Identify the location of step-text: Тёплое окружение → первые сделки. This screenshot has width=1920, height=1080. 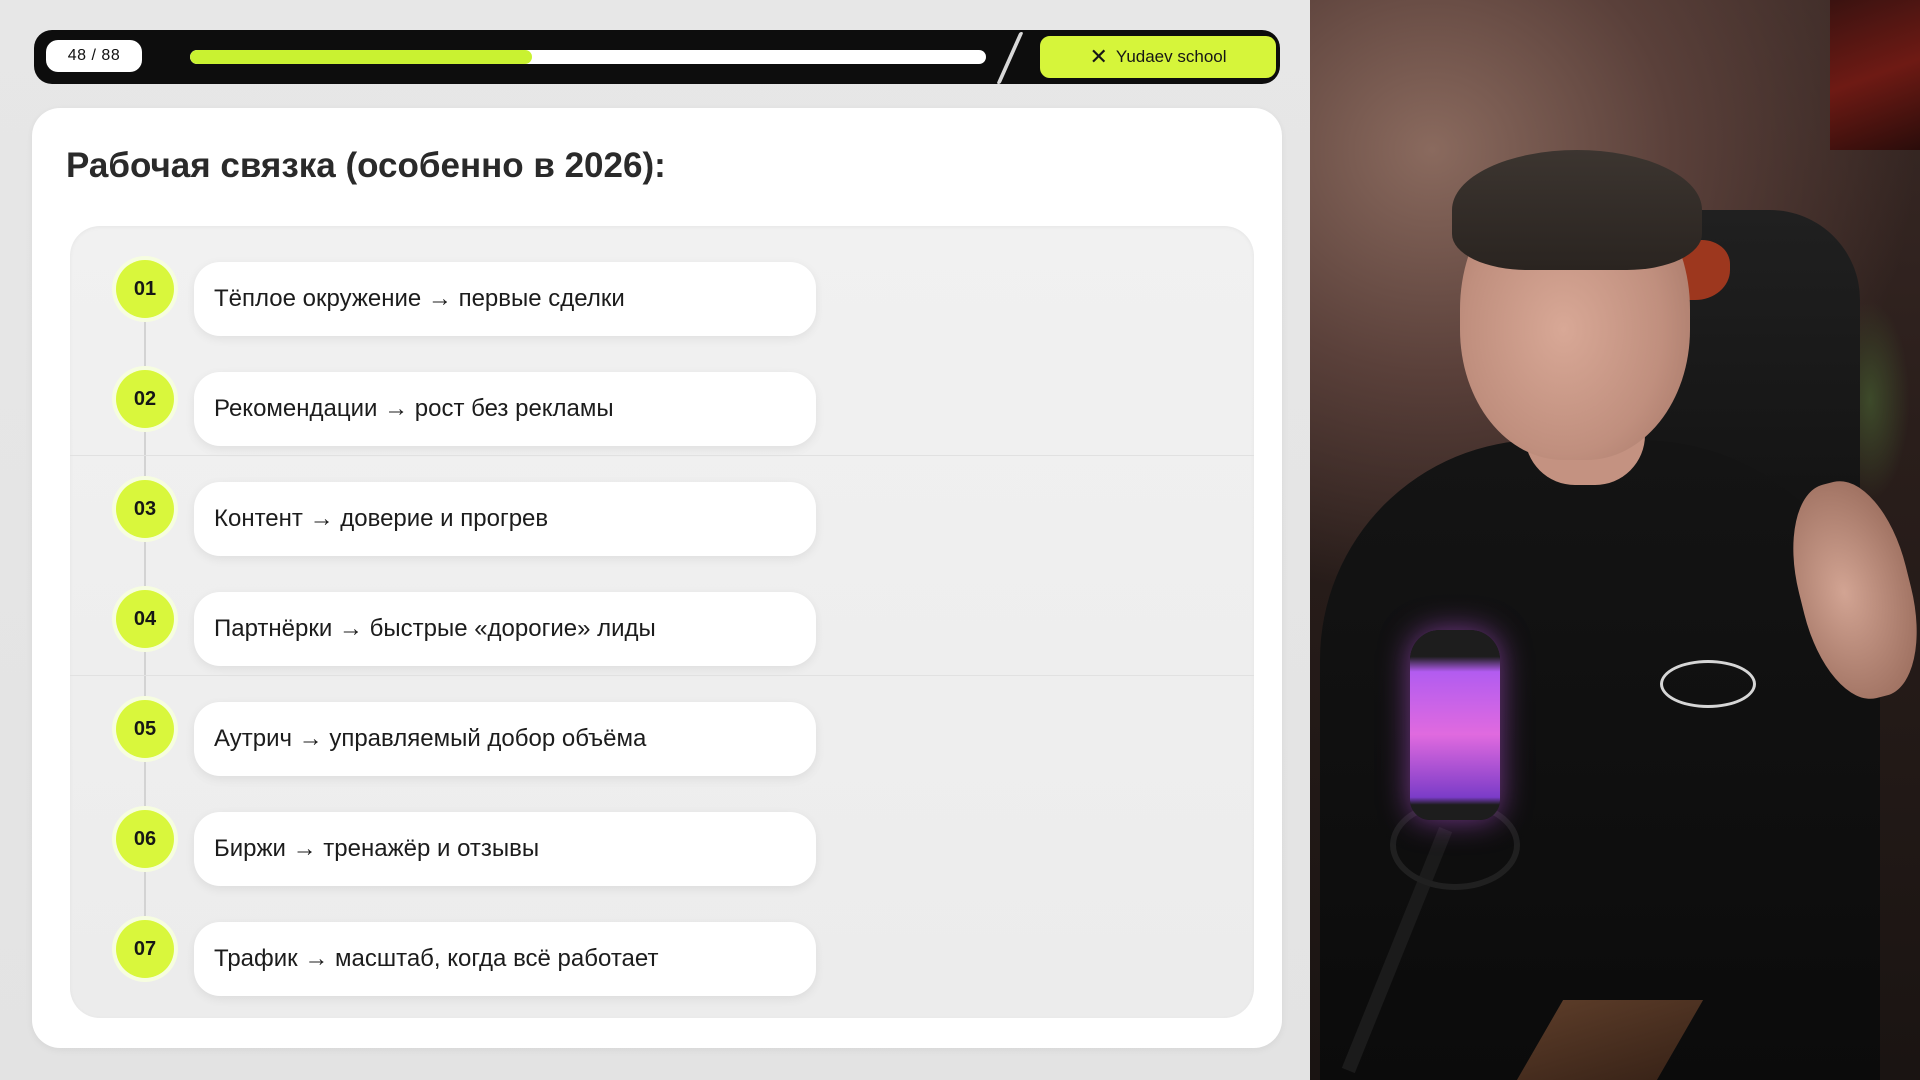
(505, 299).